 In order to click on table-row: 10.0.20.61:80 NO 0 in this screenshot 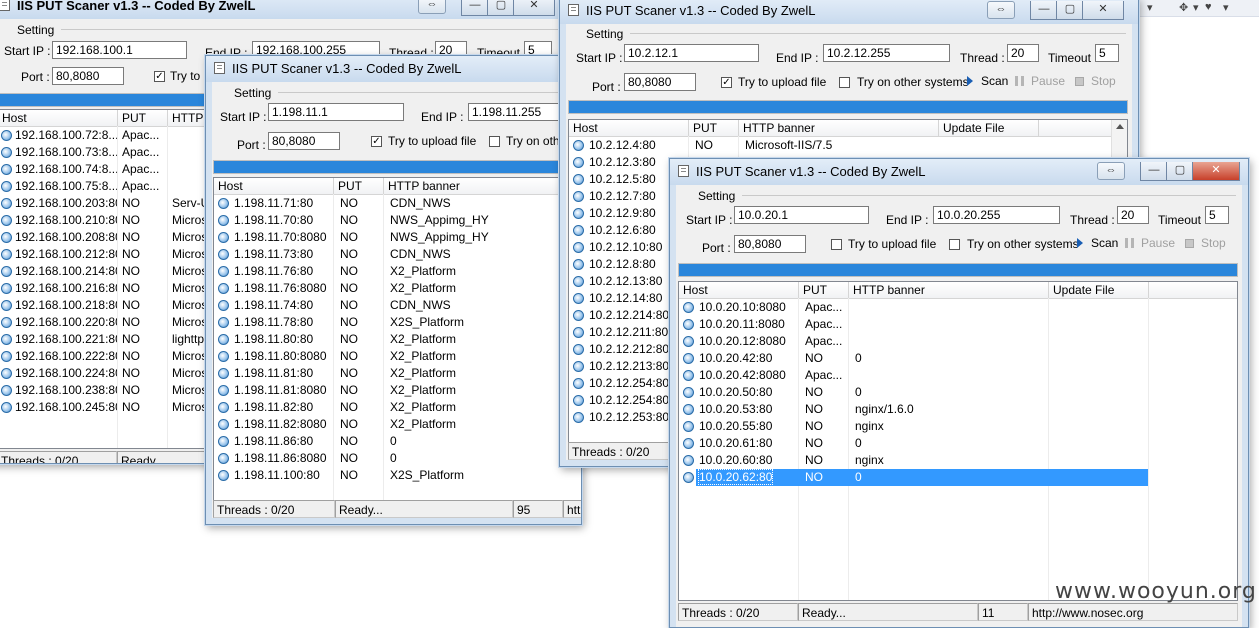, I will do `click(958, 443)`.